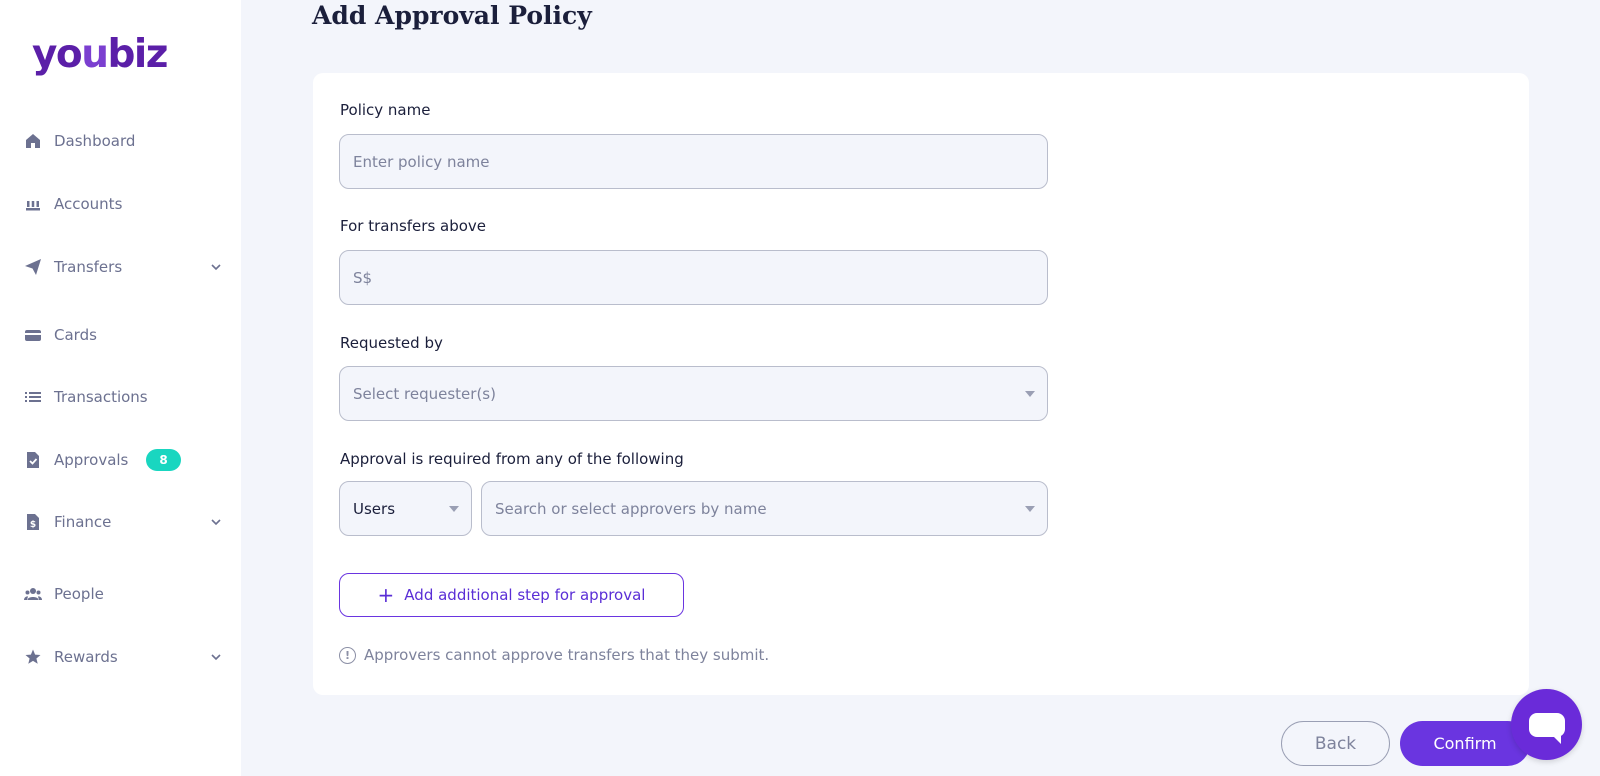  Describe the element at coordinates (452, 15) in the screenshot. I see `page-title: Add Approval Policy` at that location.